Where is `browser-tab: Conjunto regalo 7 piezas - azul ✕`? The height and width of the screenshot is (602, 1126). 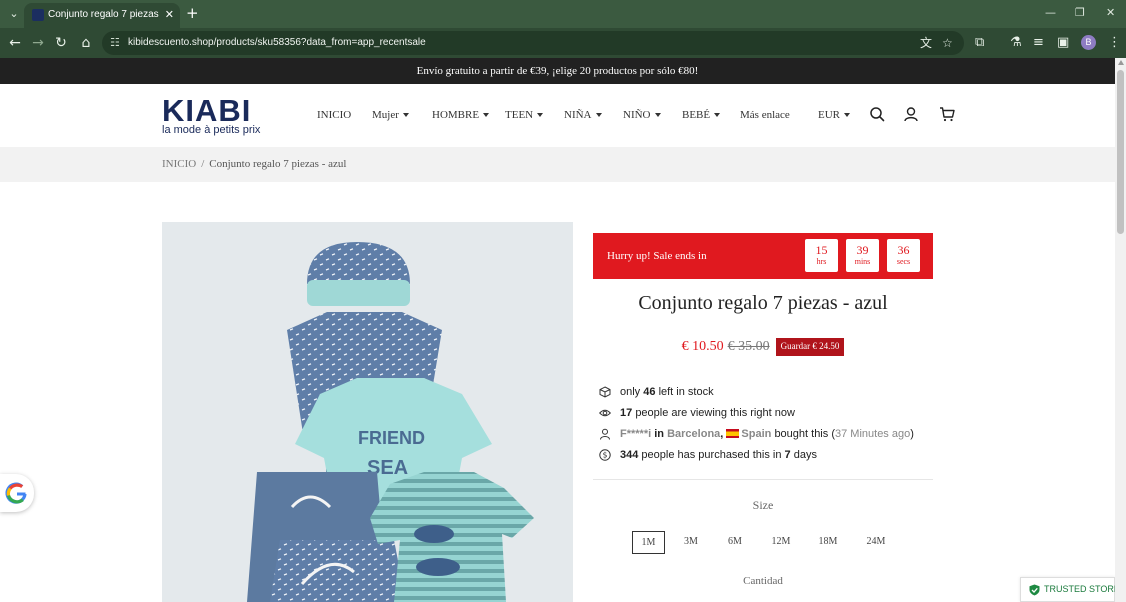 browser-tab: Conjunto regalo 7 piezas - azul ✕ is located at coordinates (102, 15).